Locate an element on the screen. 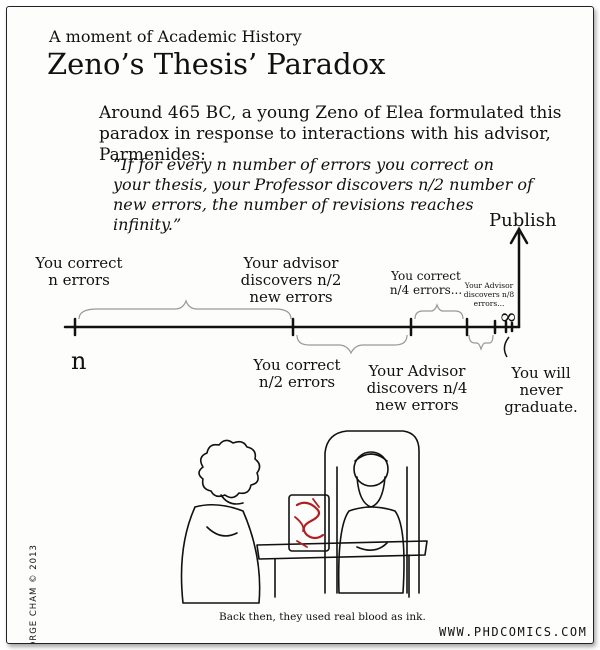 The width and height of the screenshot is (600, 650). label-correct-n: You correct n errors is located at coordinates (79, 271).